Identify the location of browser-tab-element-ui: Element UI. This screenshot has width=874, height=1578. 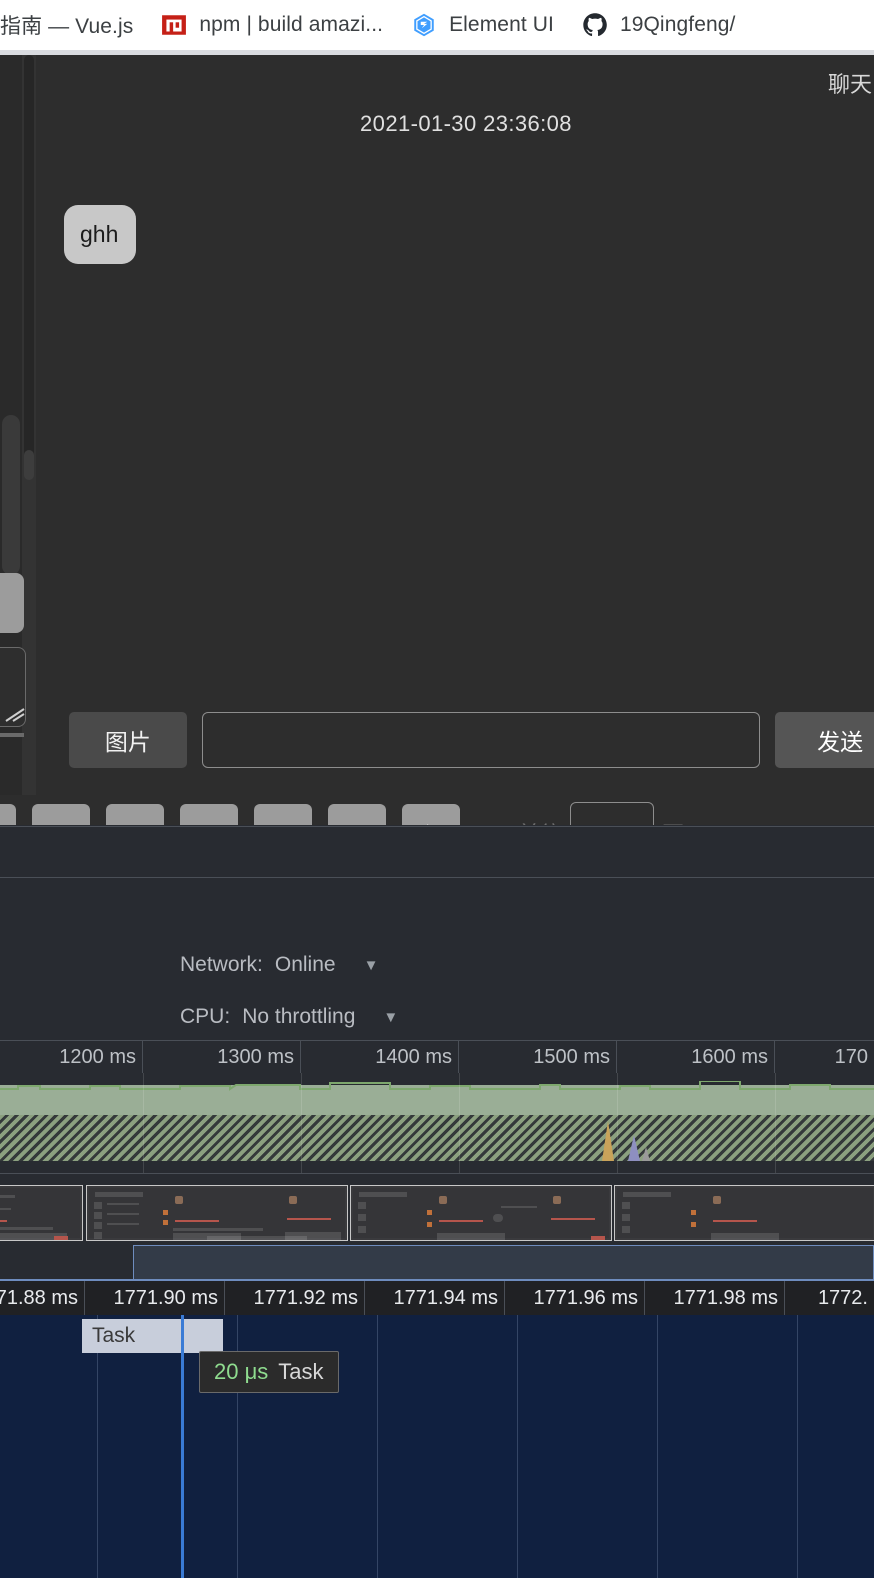
(482, 25).